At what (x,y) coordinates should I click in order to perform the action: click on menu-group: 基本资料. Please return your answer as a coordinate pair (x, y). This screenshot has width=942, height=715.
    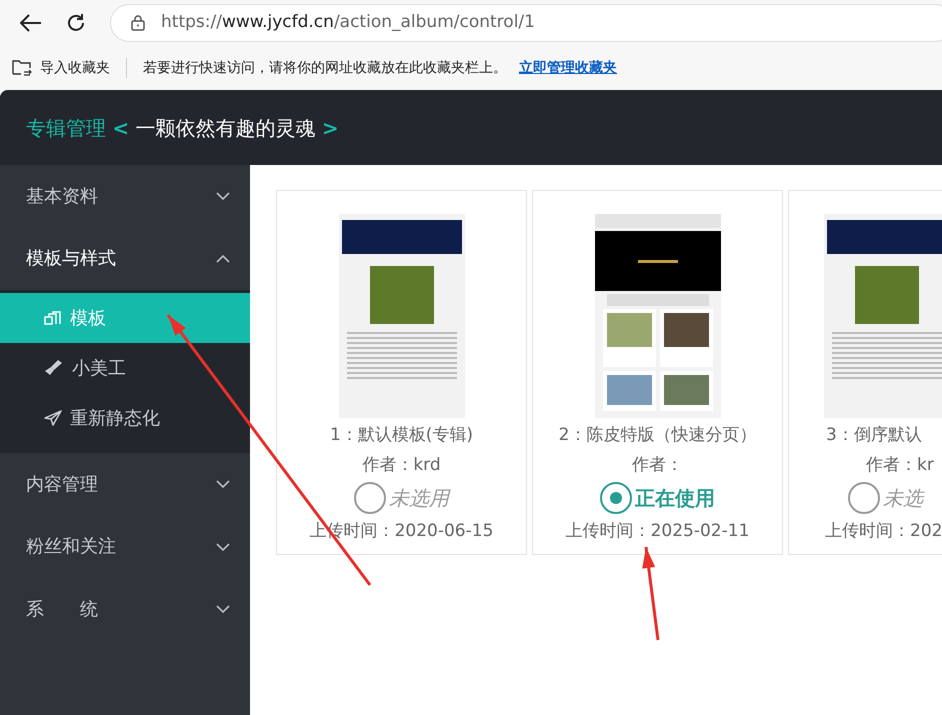
    Looking at the image, I should click on (125, 196).